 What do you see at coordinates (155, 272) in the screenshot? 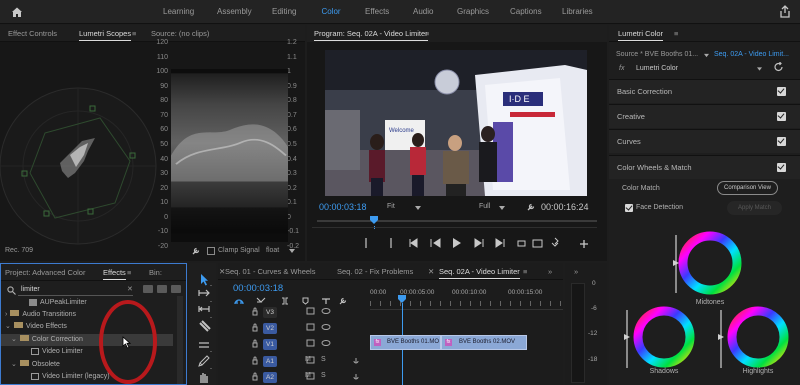
I see `tab-bin: Bin:` at bounding box center [155, 272].